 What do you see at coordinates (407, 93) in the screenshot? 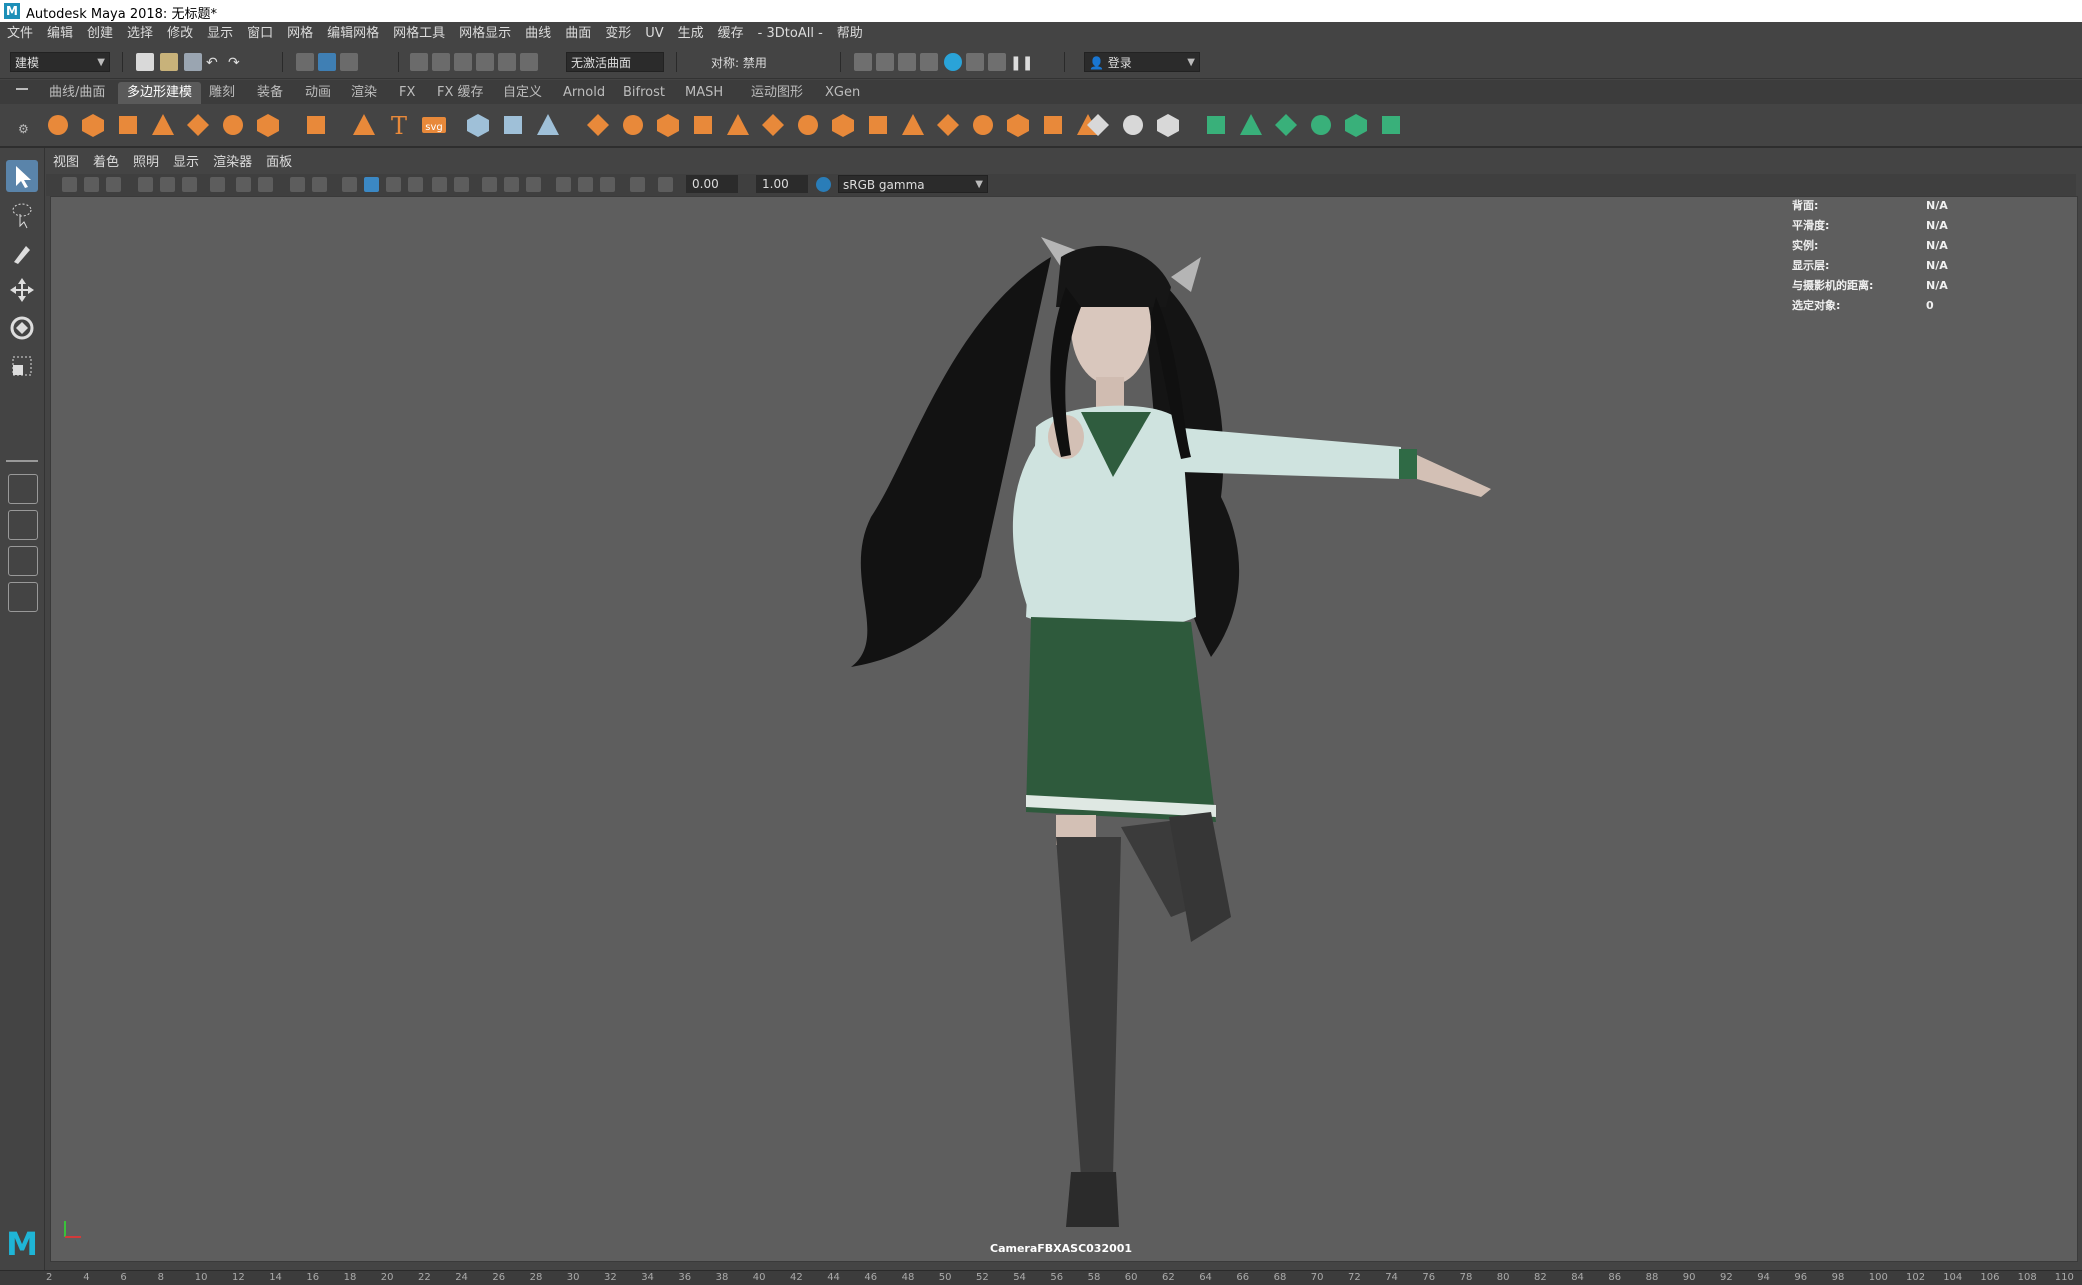
I see `shelf-tab: FX` at bounding box center [407, 93].